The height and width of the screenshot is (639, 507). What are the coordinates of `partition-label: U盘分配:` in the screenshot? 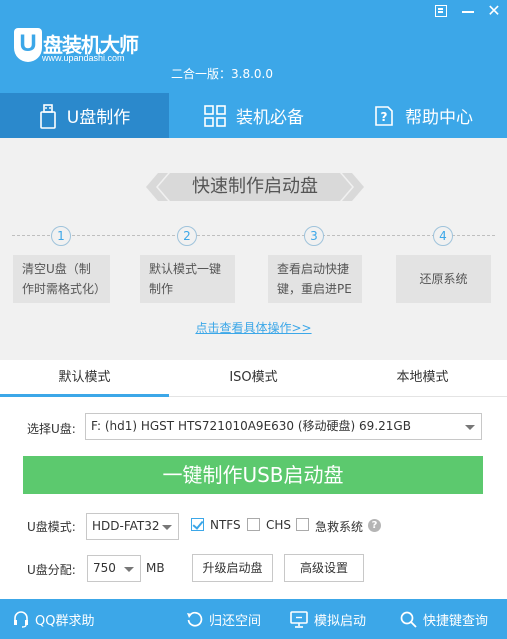 It's located at (51, 570).